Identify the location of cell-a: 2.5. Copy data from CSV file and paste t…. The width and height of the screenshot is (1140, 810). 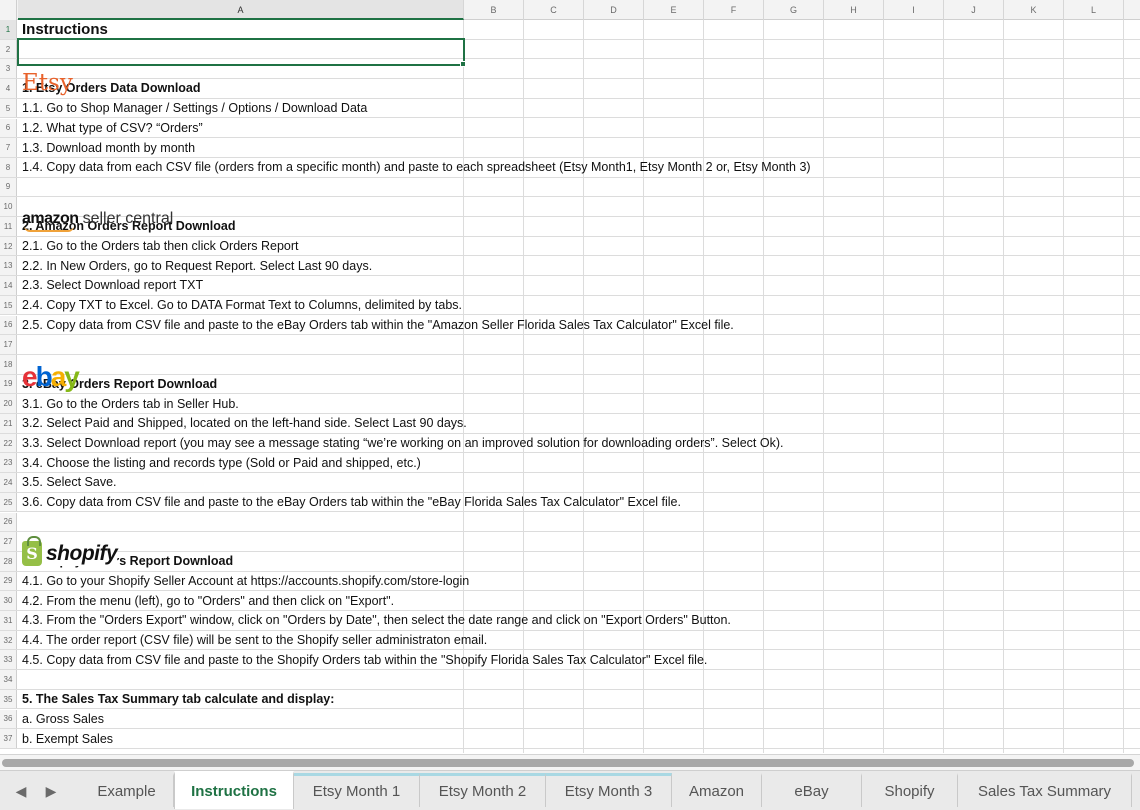
(376, 325).